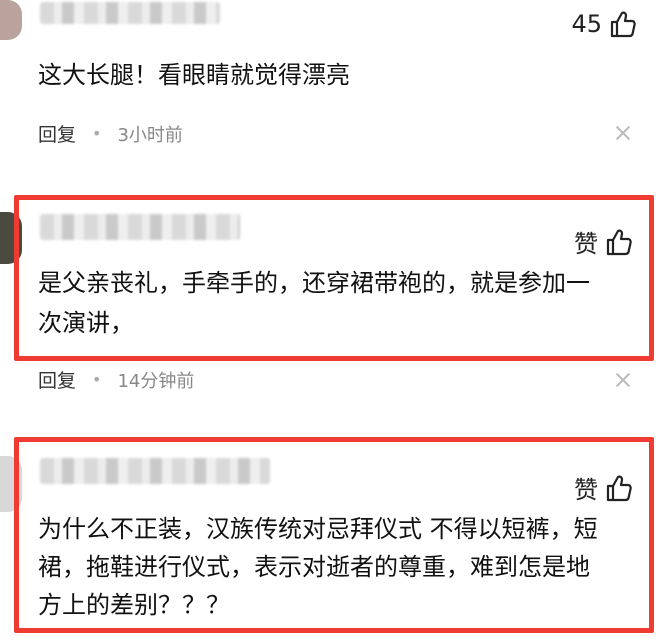 This screenshot has width=660, height=640. What do you see at coordinates (314, 567) in the screenshot?
I see `comment-text-line-2: 裙，拖鞋进行仪式，表示对逝者的尊重，难到怎是地` at bounding box center [314, 567].